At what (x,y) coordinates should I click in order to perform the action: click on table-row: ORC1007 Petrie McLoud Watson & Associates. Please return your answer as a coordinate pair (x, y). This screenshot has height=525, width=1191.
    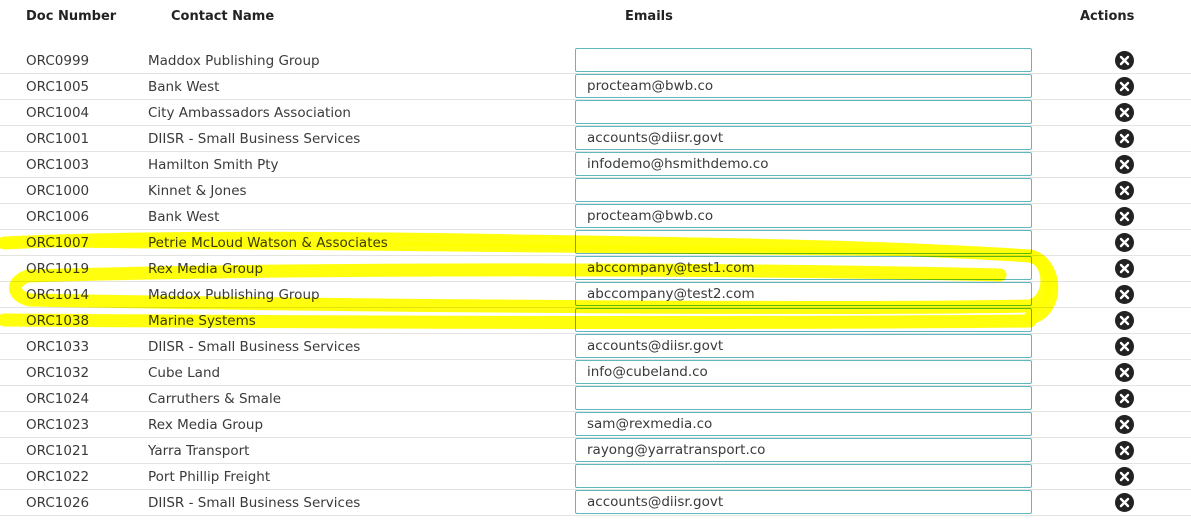
    Looking at the image, I should click on (595, 243).